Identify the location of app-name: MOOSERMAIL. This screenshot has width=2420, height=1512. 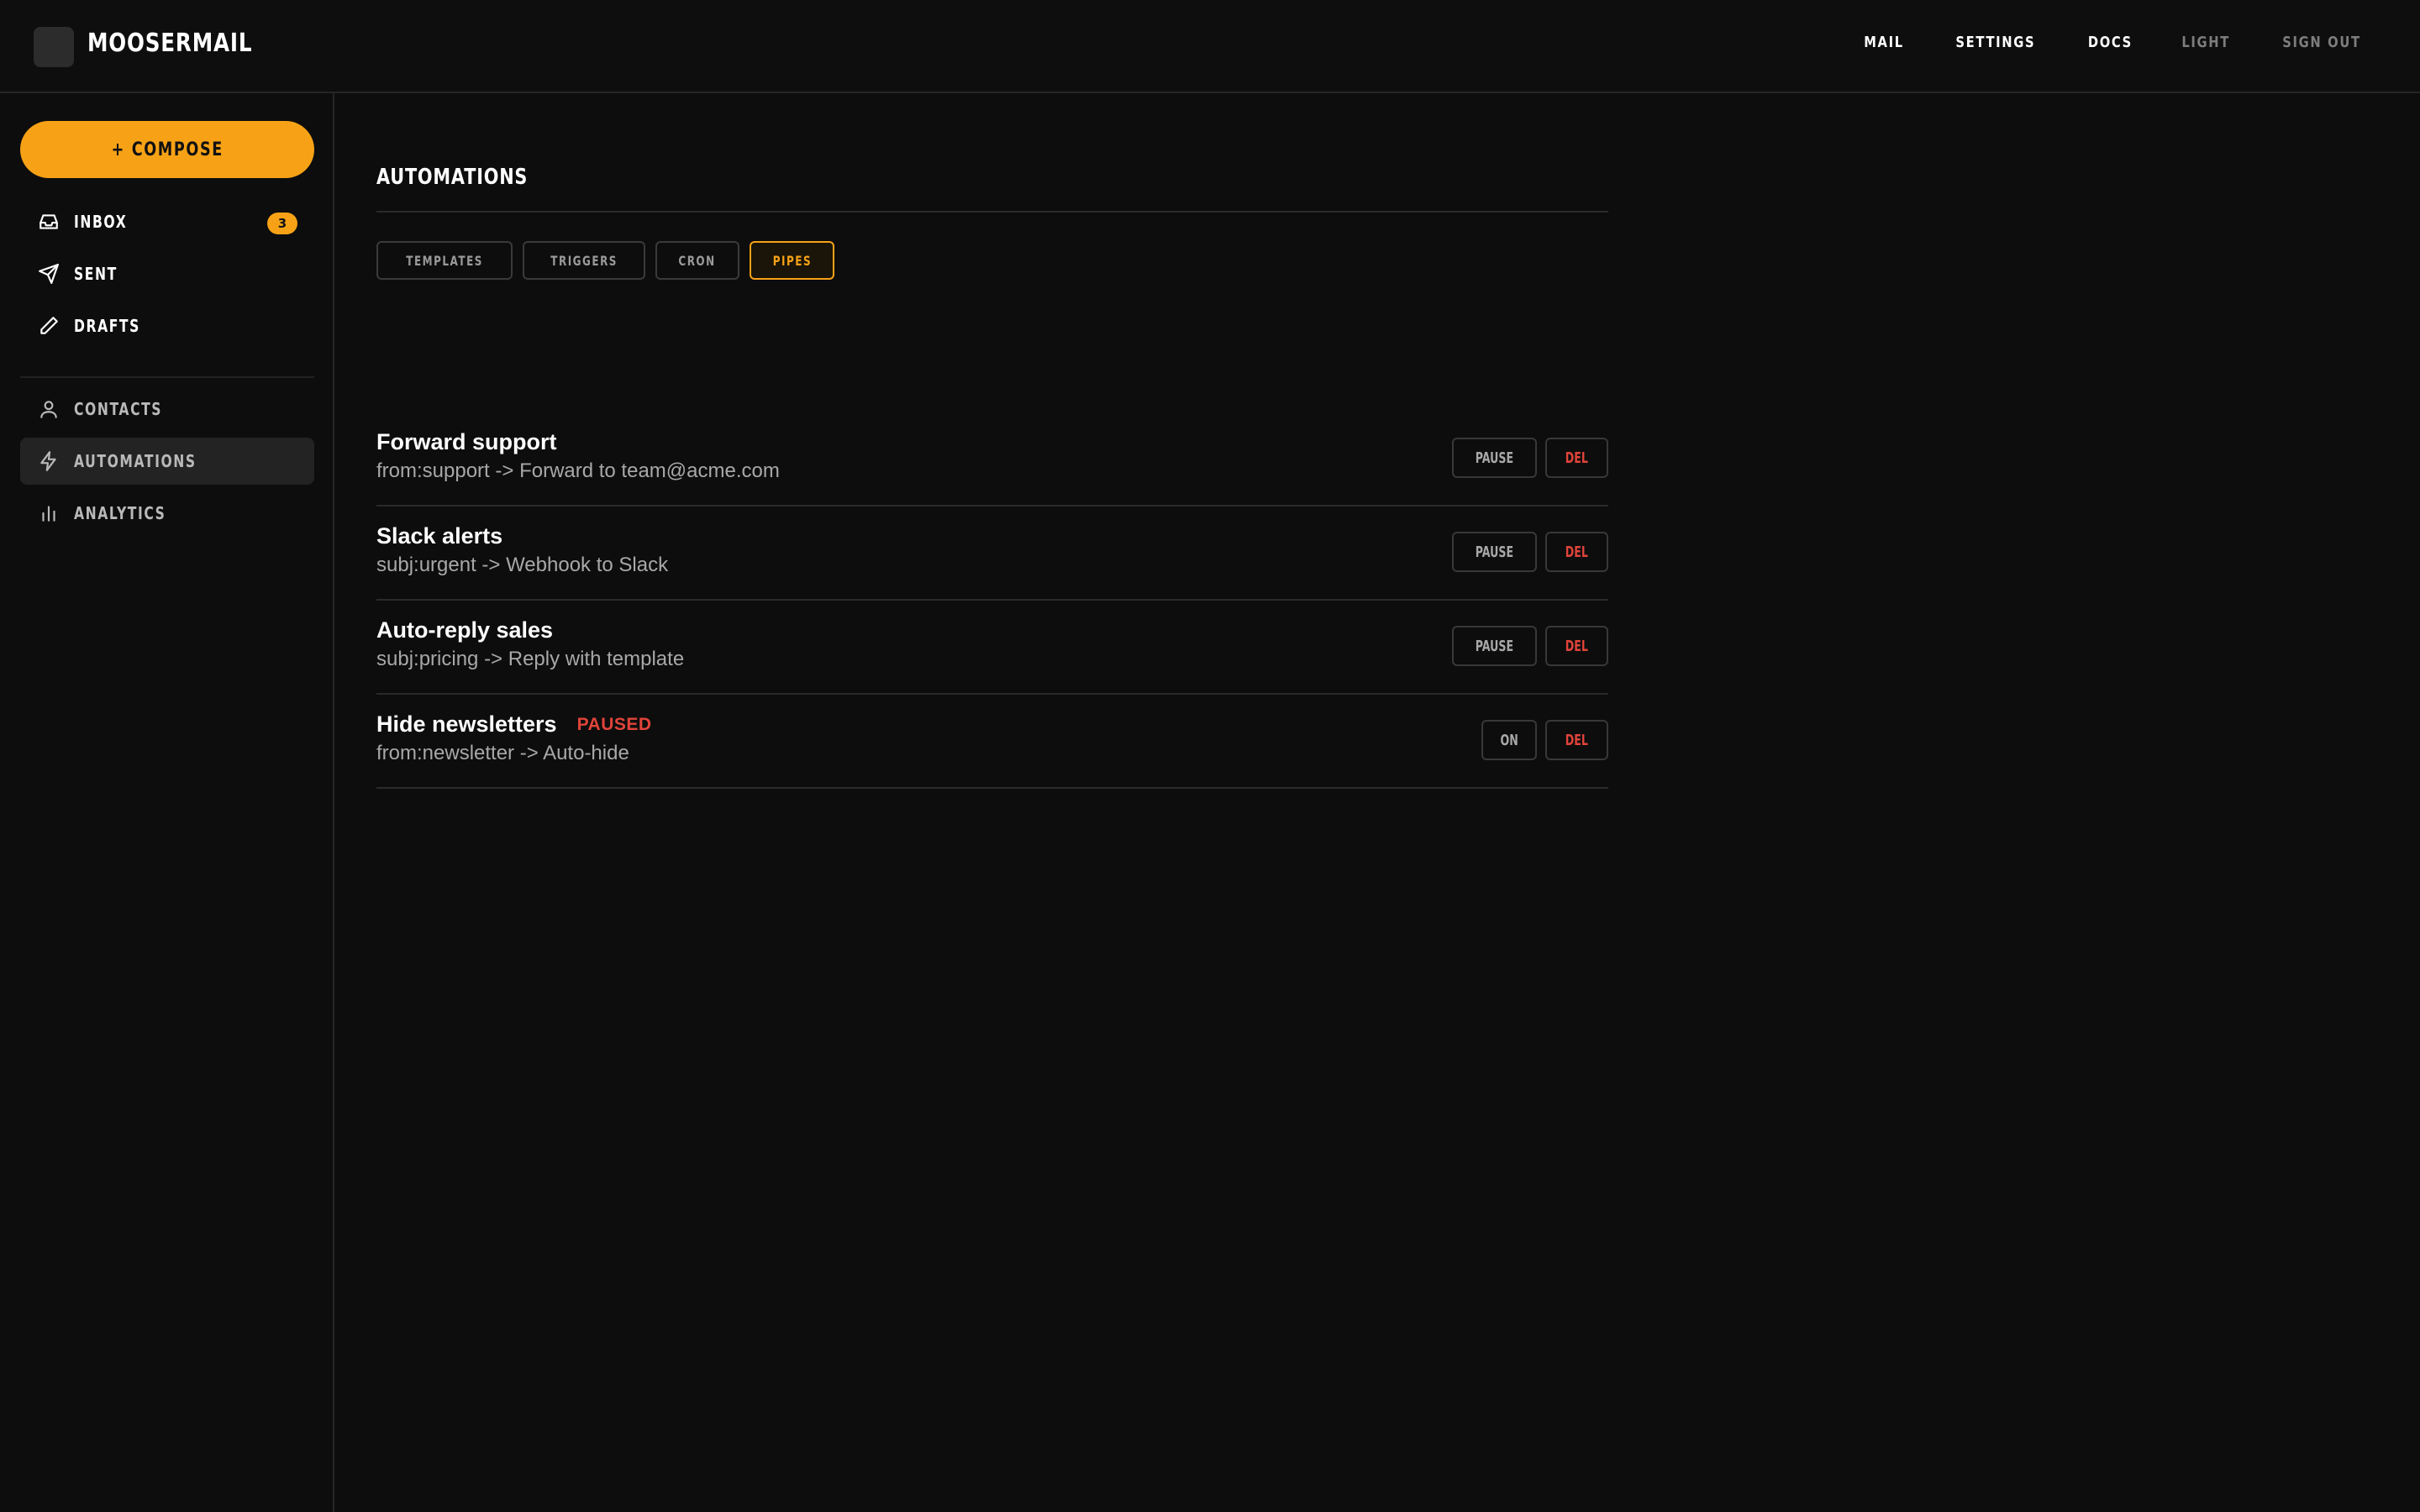
(170, 43).